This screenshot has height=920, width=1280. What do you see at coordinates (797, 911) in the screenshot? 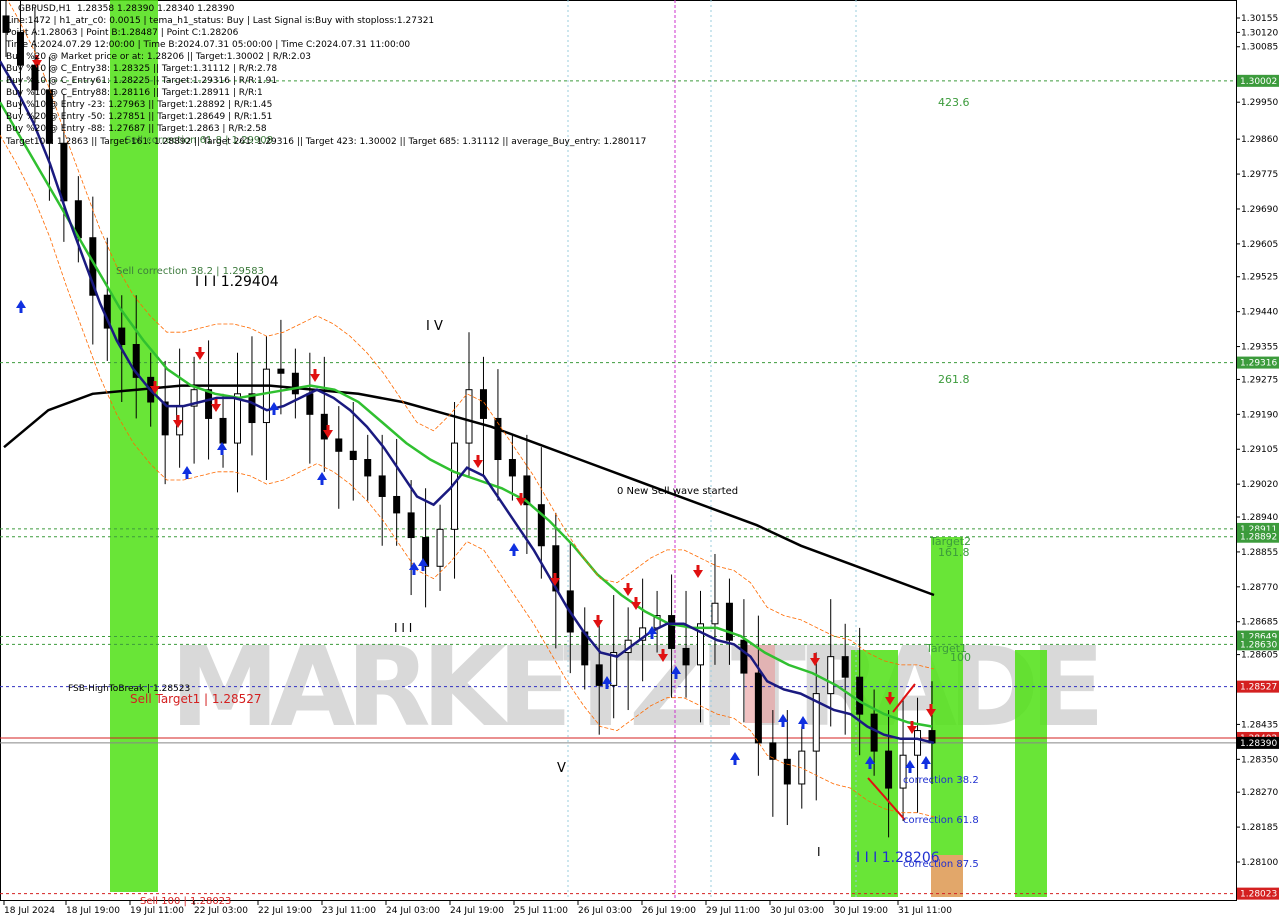
I see `time-tick-label: 30 Jul 03:00` at bounding box center [797, 911].